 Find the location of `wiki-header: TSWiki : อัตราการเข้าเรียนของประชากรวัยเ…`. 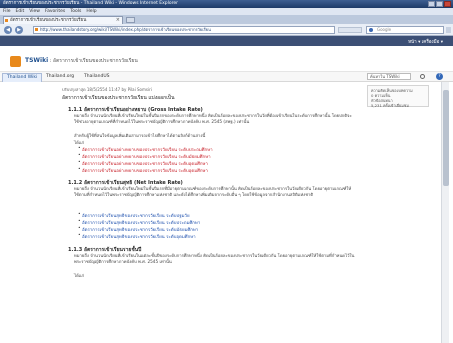

wiki-header: TSWiki : อัตราการเข้าเรียนของประชากรวัยเ… is located at coordinates (226, 59).